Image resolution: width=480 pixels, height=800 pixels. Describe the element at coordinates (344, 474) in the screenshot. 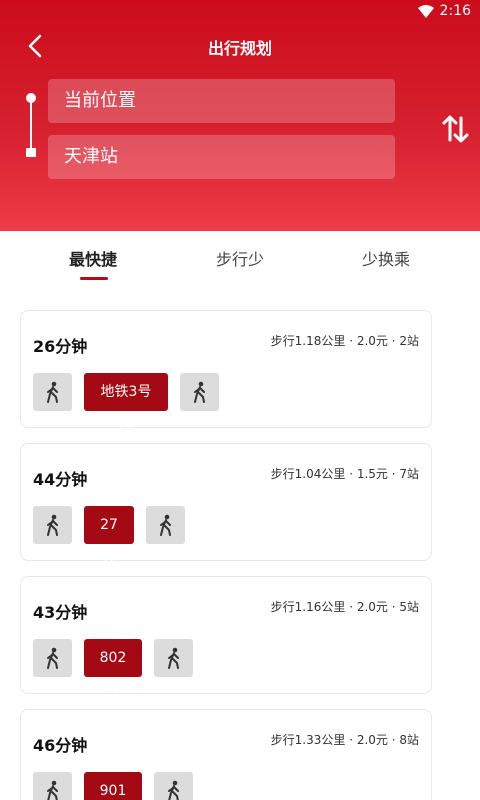

I see `route-summary: 步行1.04公里 · 1.5元 · 7站` at that location.